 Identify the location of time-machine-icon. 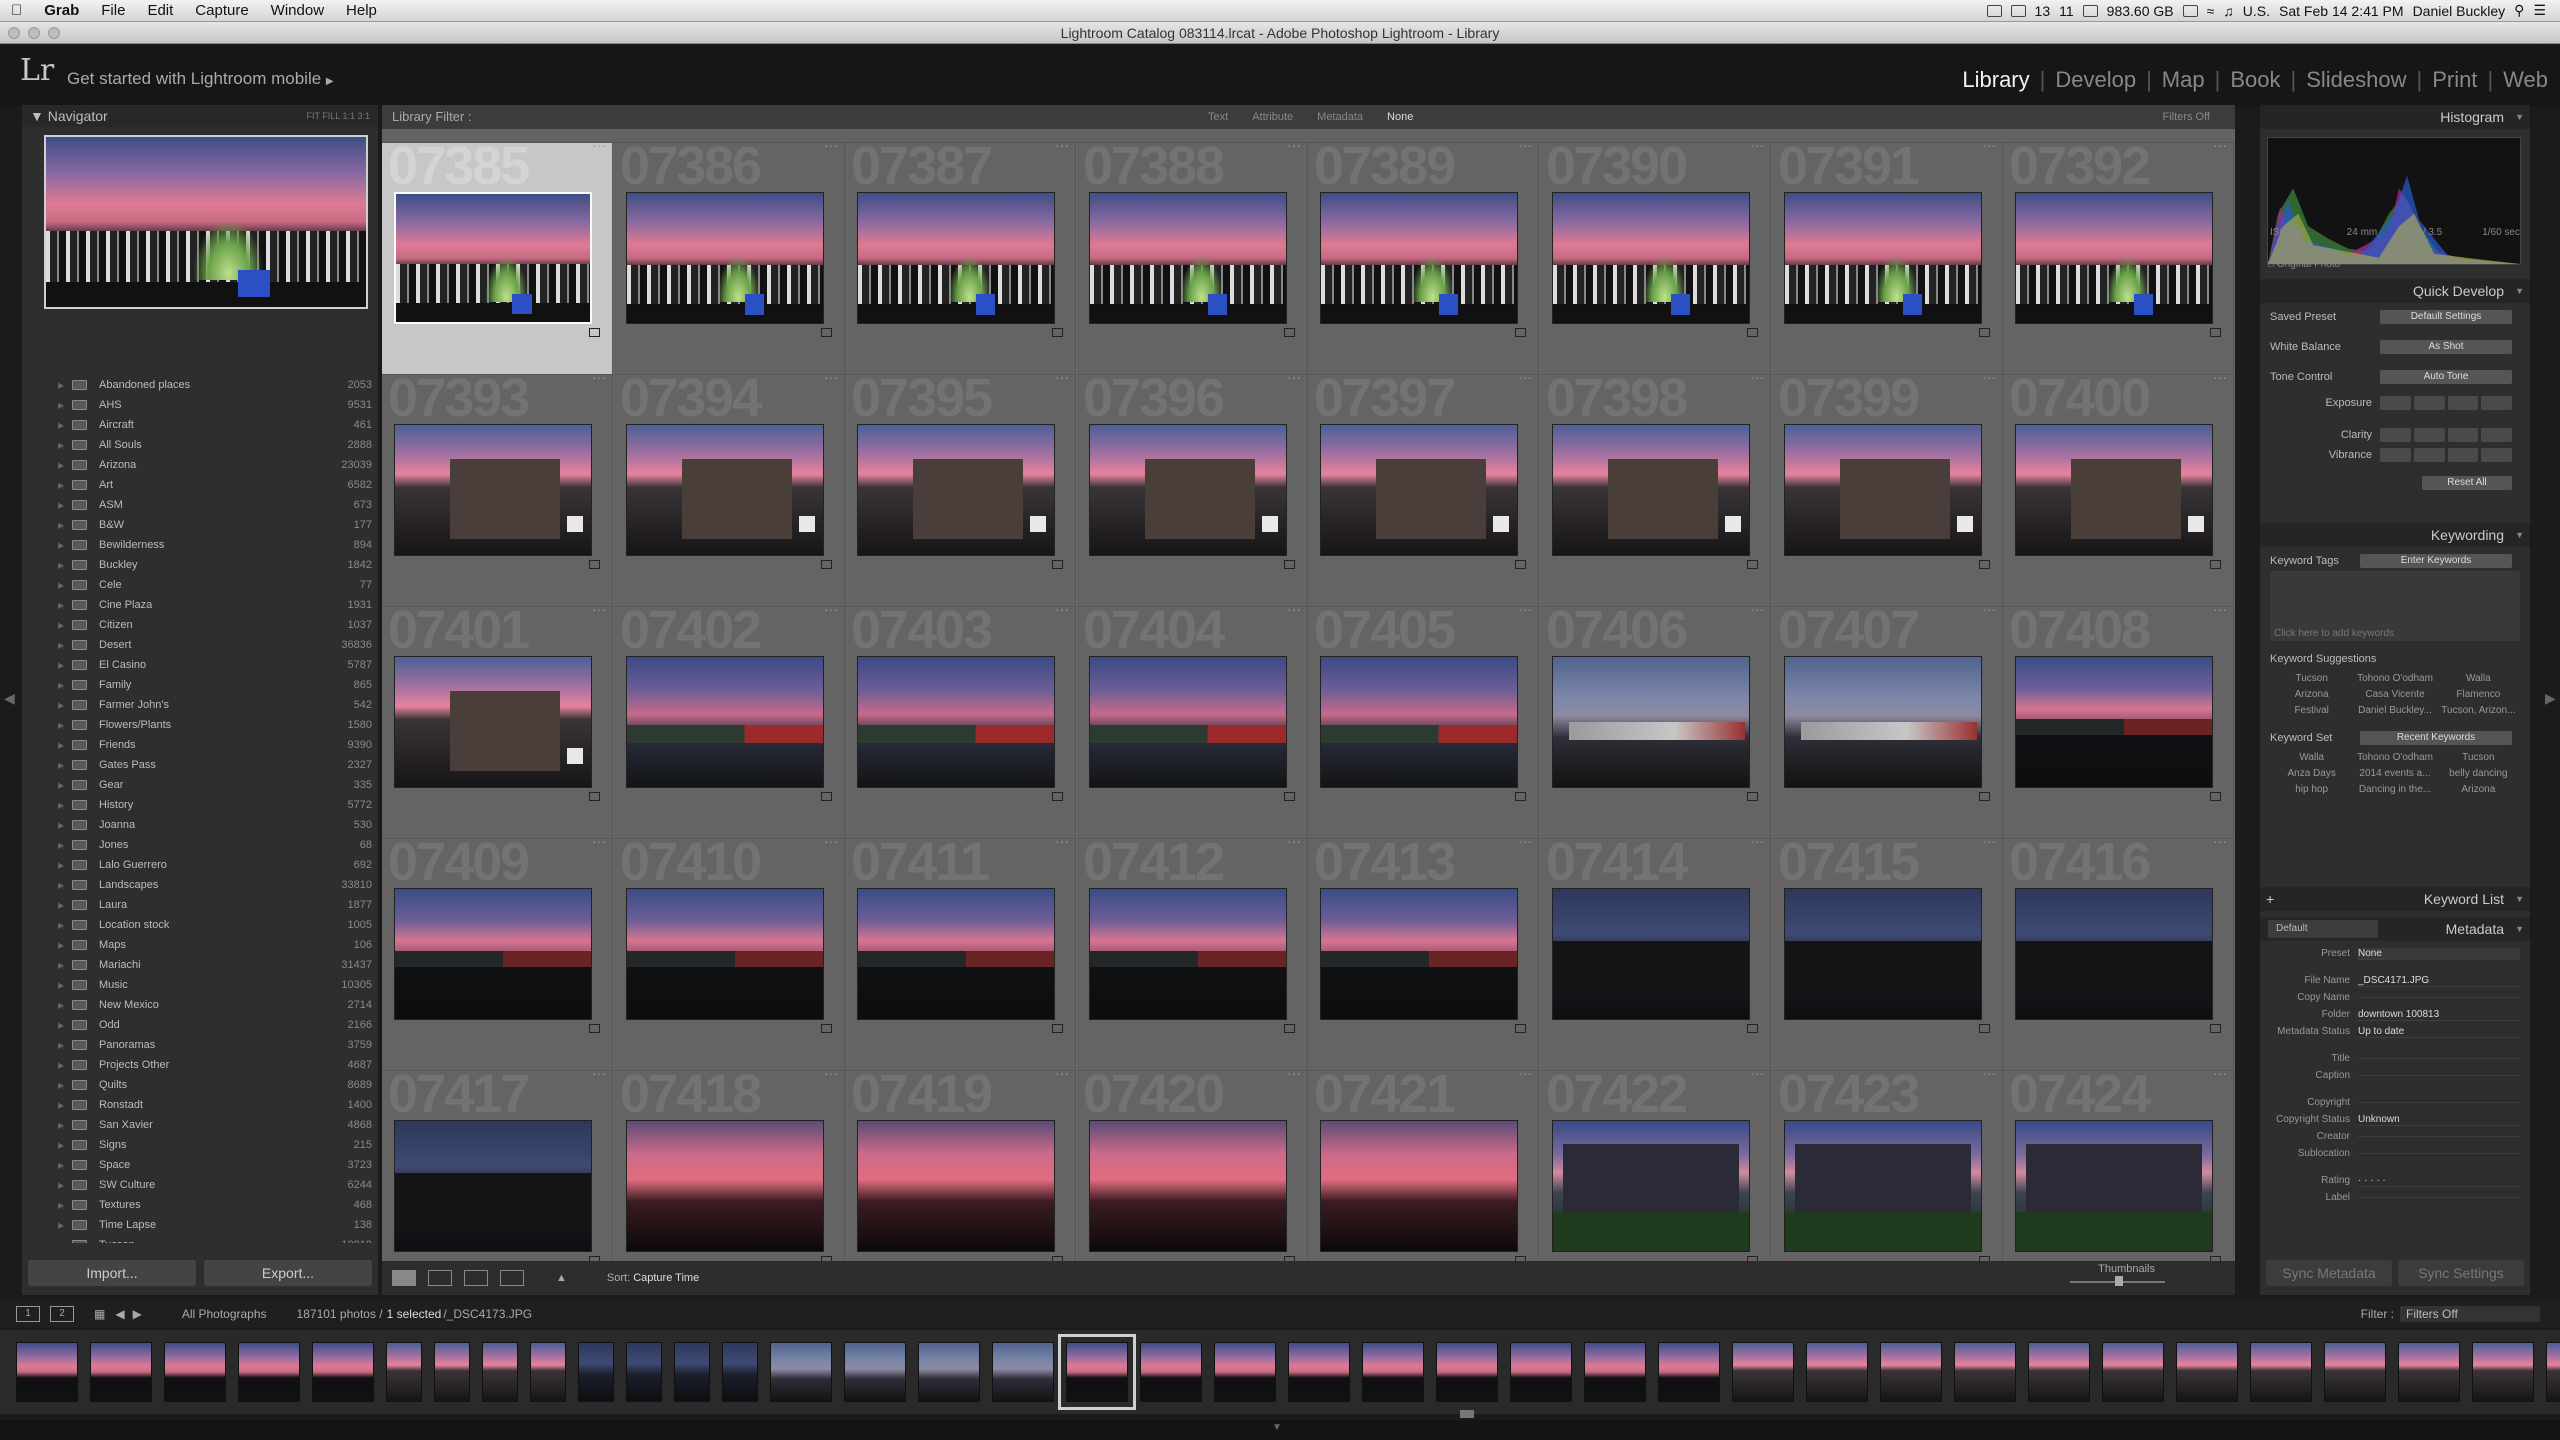
(2190, 10).